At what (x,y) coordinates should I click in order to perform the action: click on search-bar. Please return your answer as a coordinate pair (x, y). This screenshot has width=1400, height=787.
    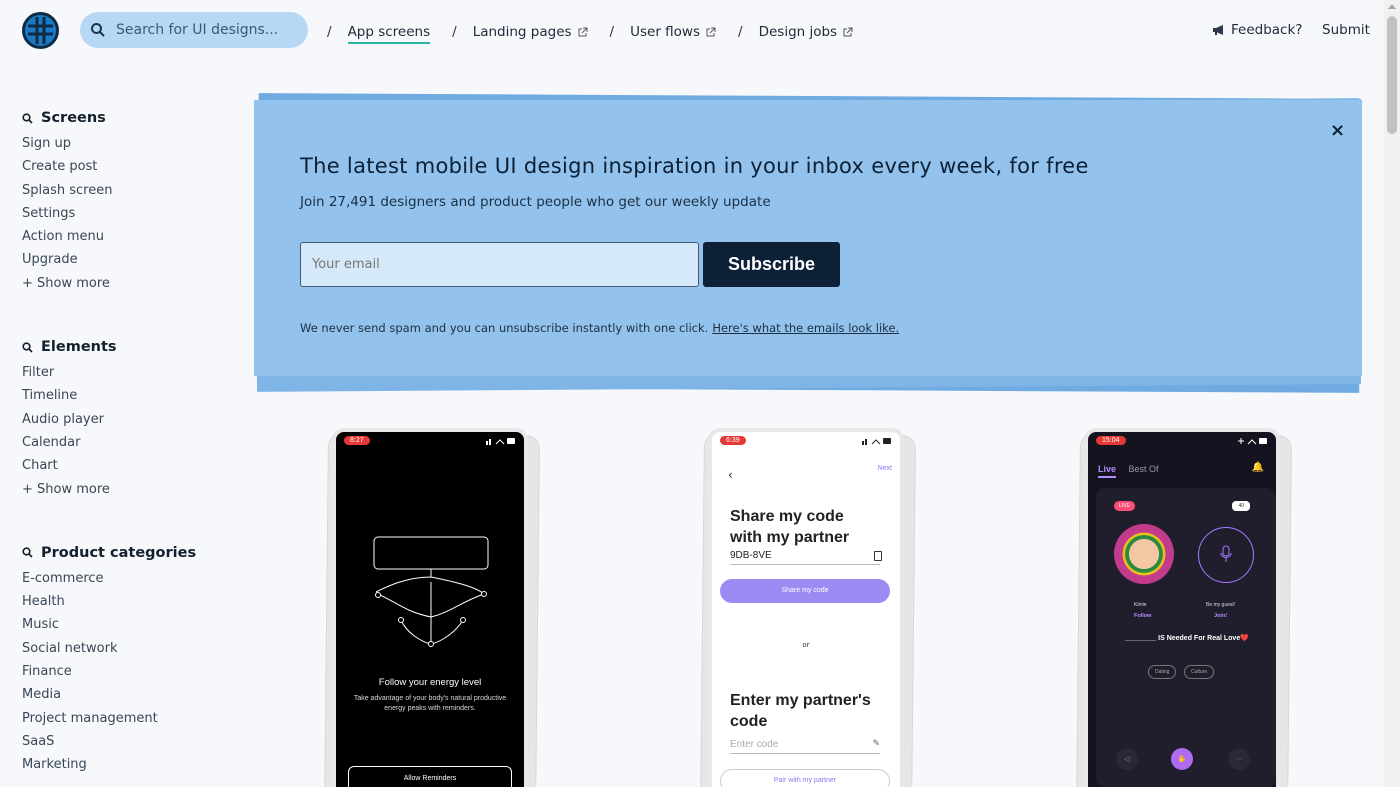
    Looking at the image, I should click on (194, 30).